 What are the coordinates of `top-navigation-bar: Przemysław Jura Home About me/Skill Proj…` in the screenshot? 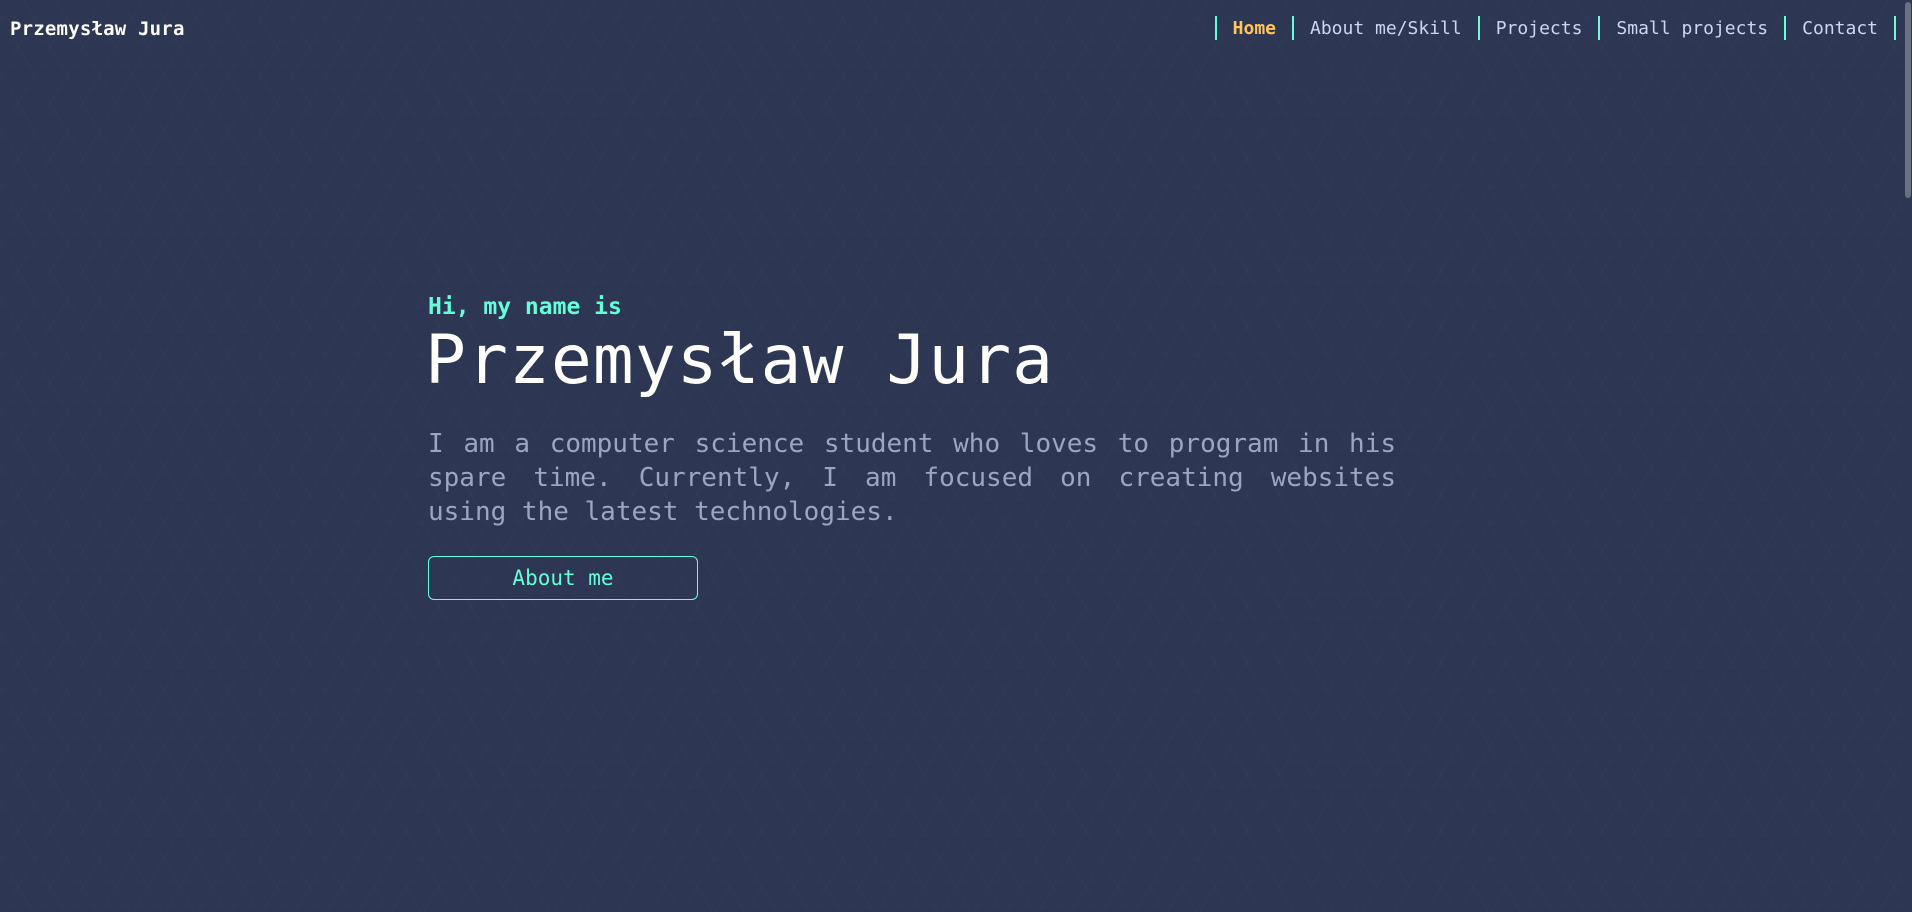 It's located at (952, 29).